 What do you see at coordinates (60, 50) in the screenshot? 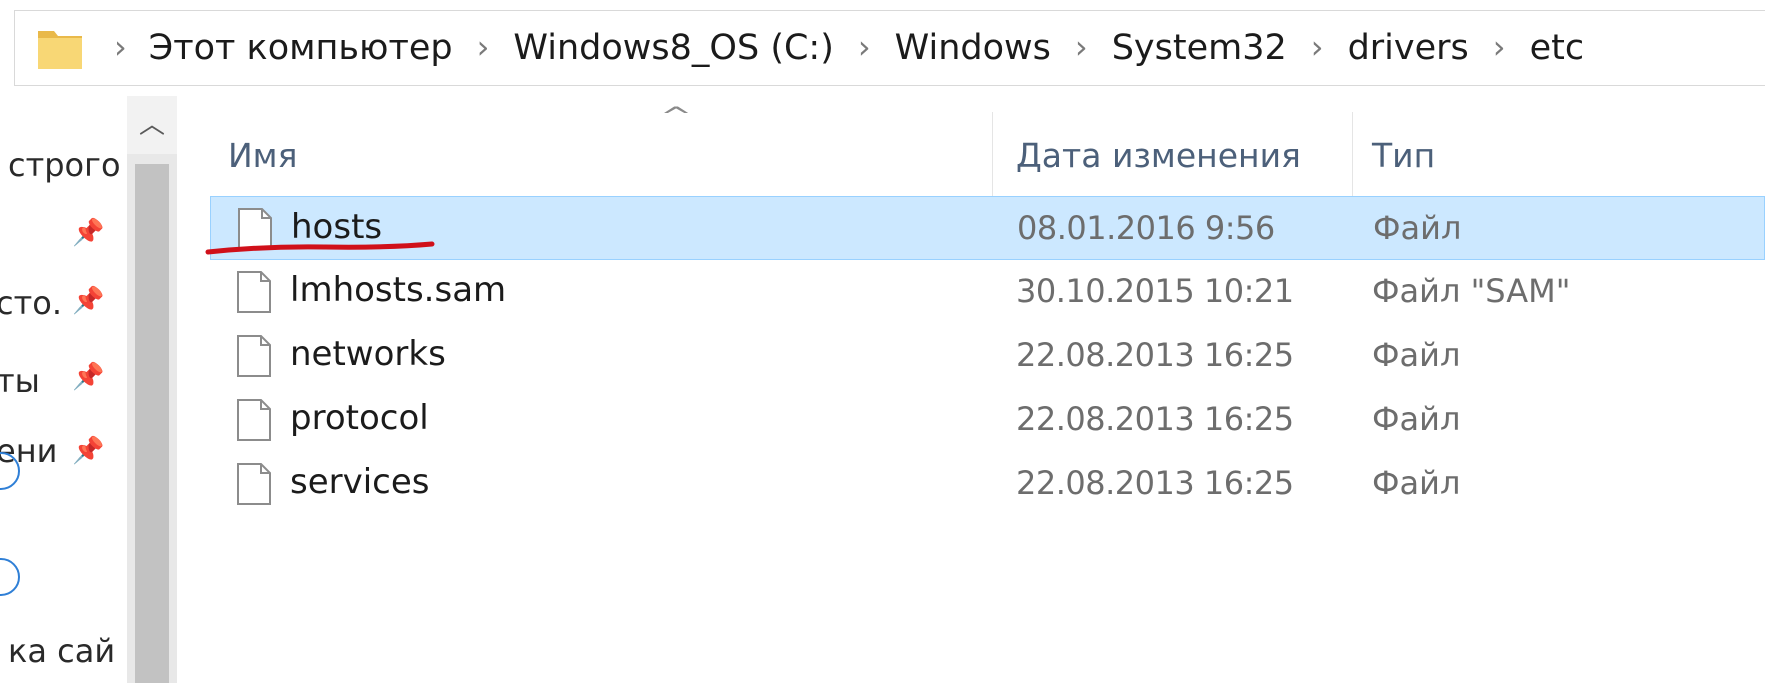
I see `folder-icon` at bounding box center [60, 50].